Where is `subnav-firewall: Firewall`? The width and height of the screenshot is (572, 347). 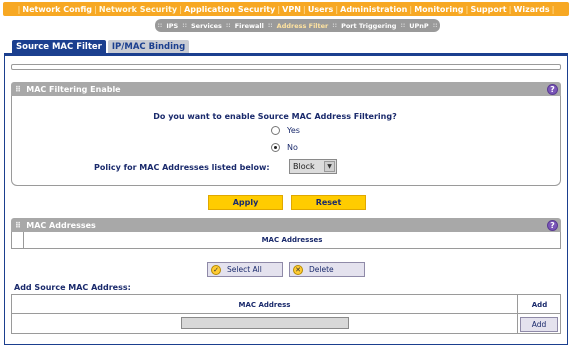
subnav-firewall: Firewall is located at coordinates (249, 26).